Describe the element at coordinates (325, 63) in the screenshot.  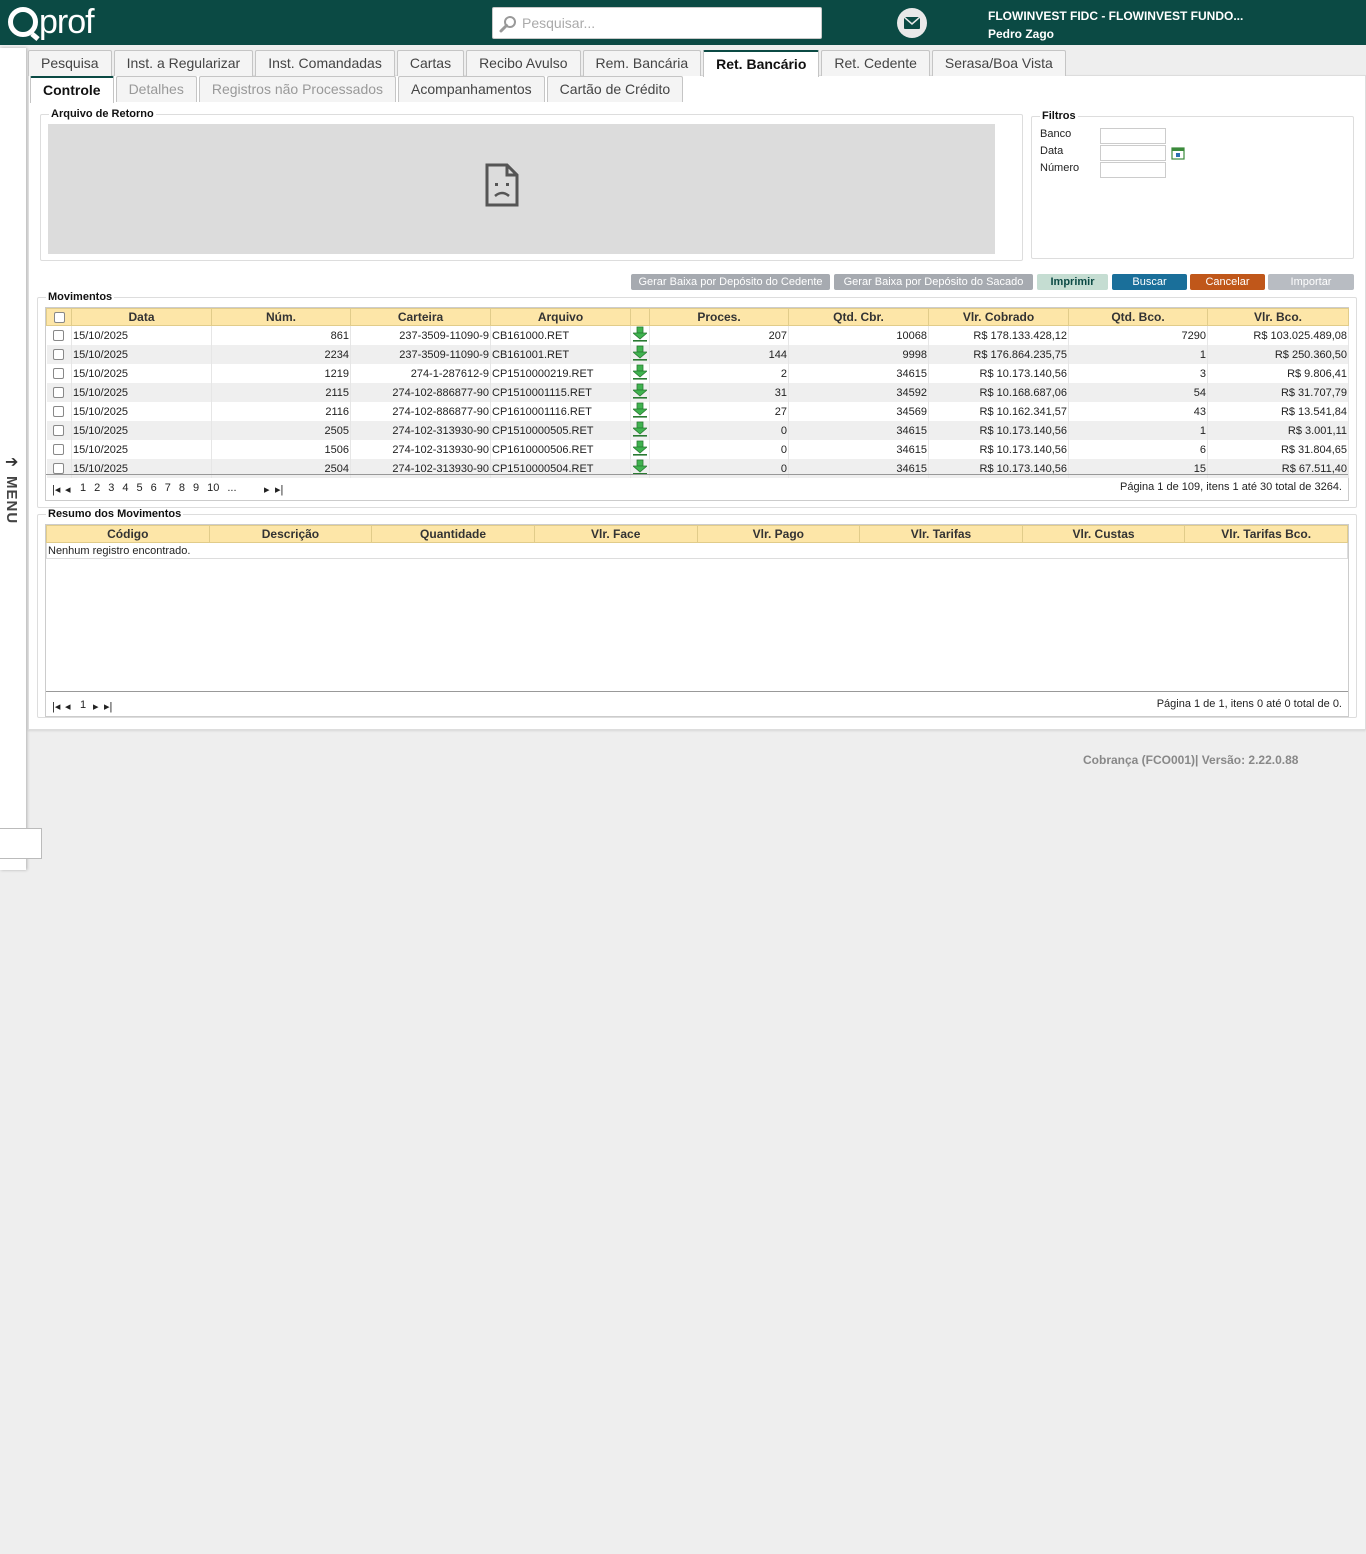
I see `tab-inst-comandadas: Inst. Comandadas` at that location.